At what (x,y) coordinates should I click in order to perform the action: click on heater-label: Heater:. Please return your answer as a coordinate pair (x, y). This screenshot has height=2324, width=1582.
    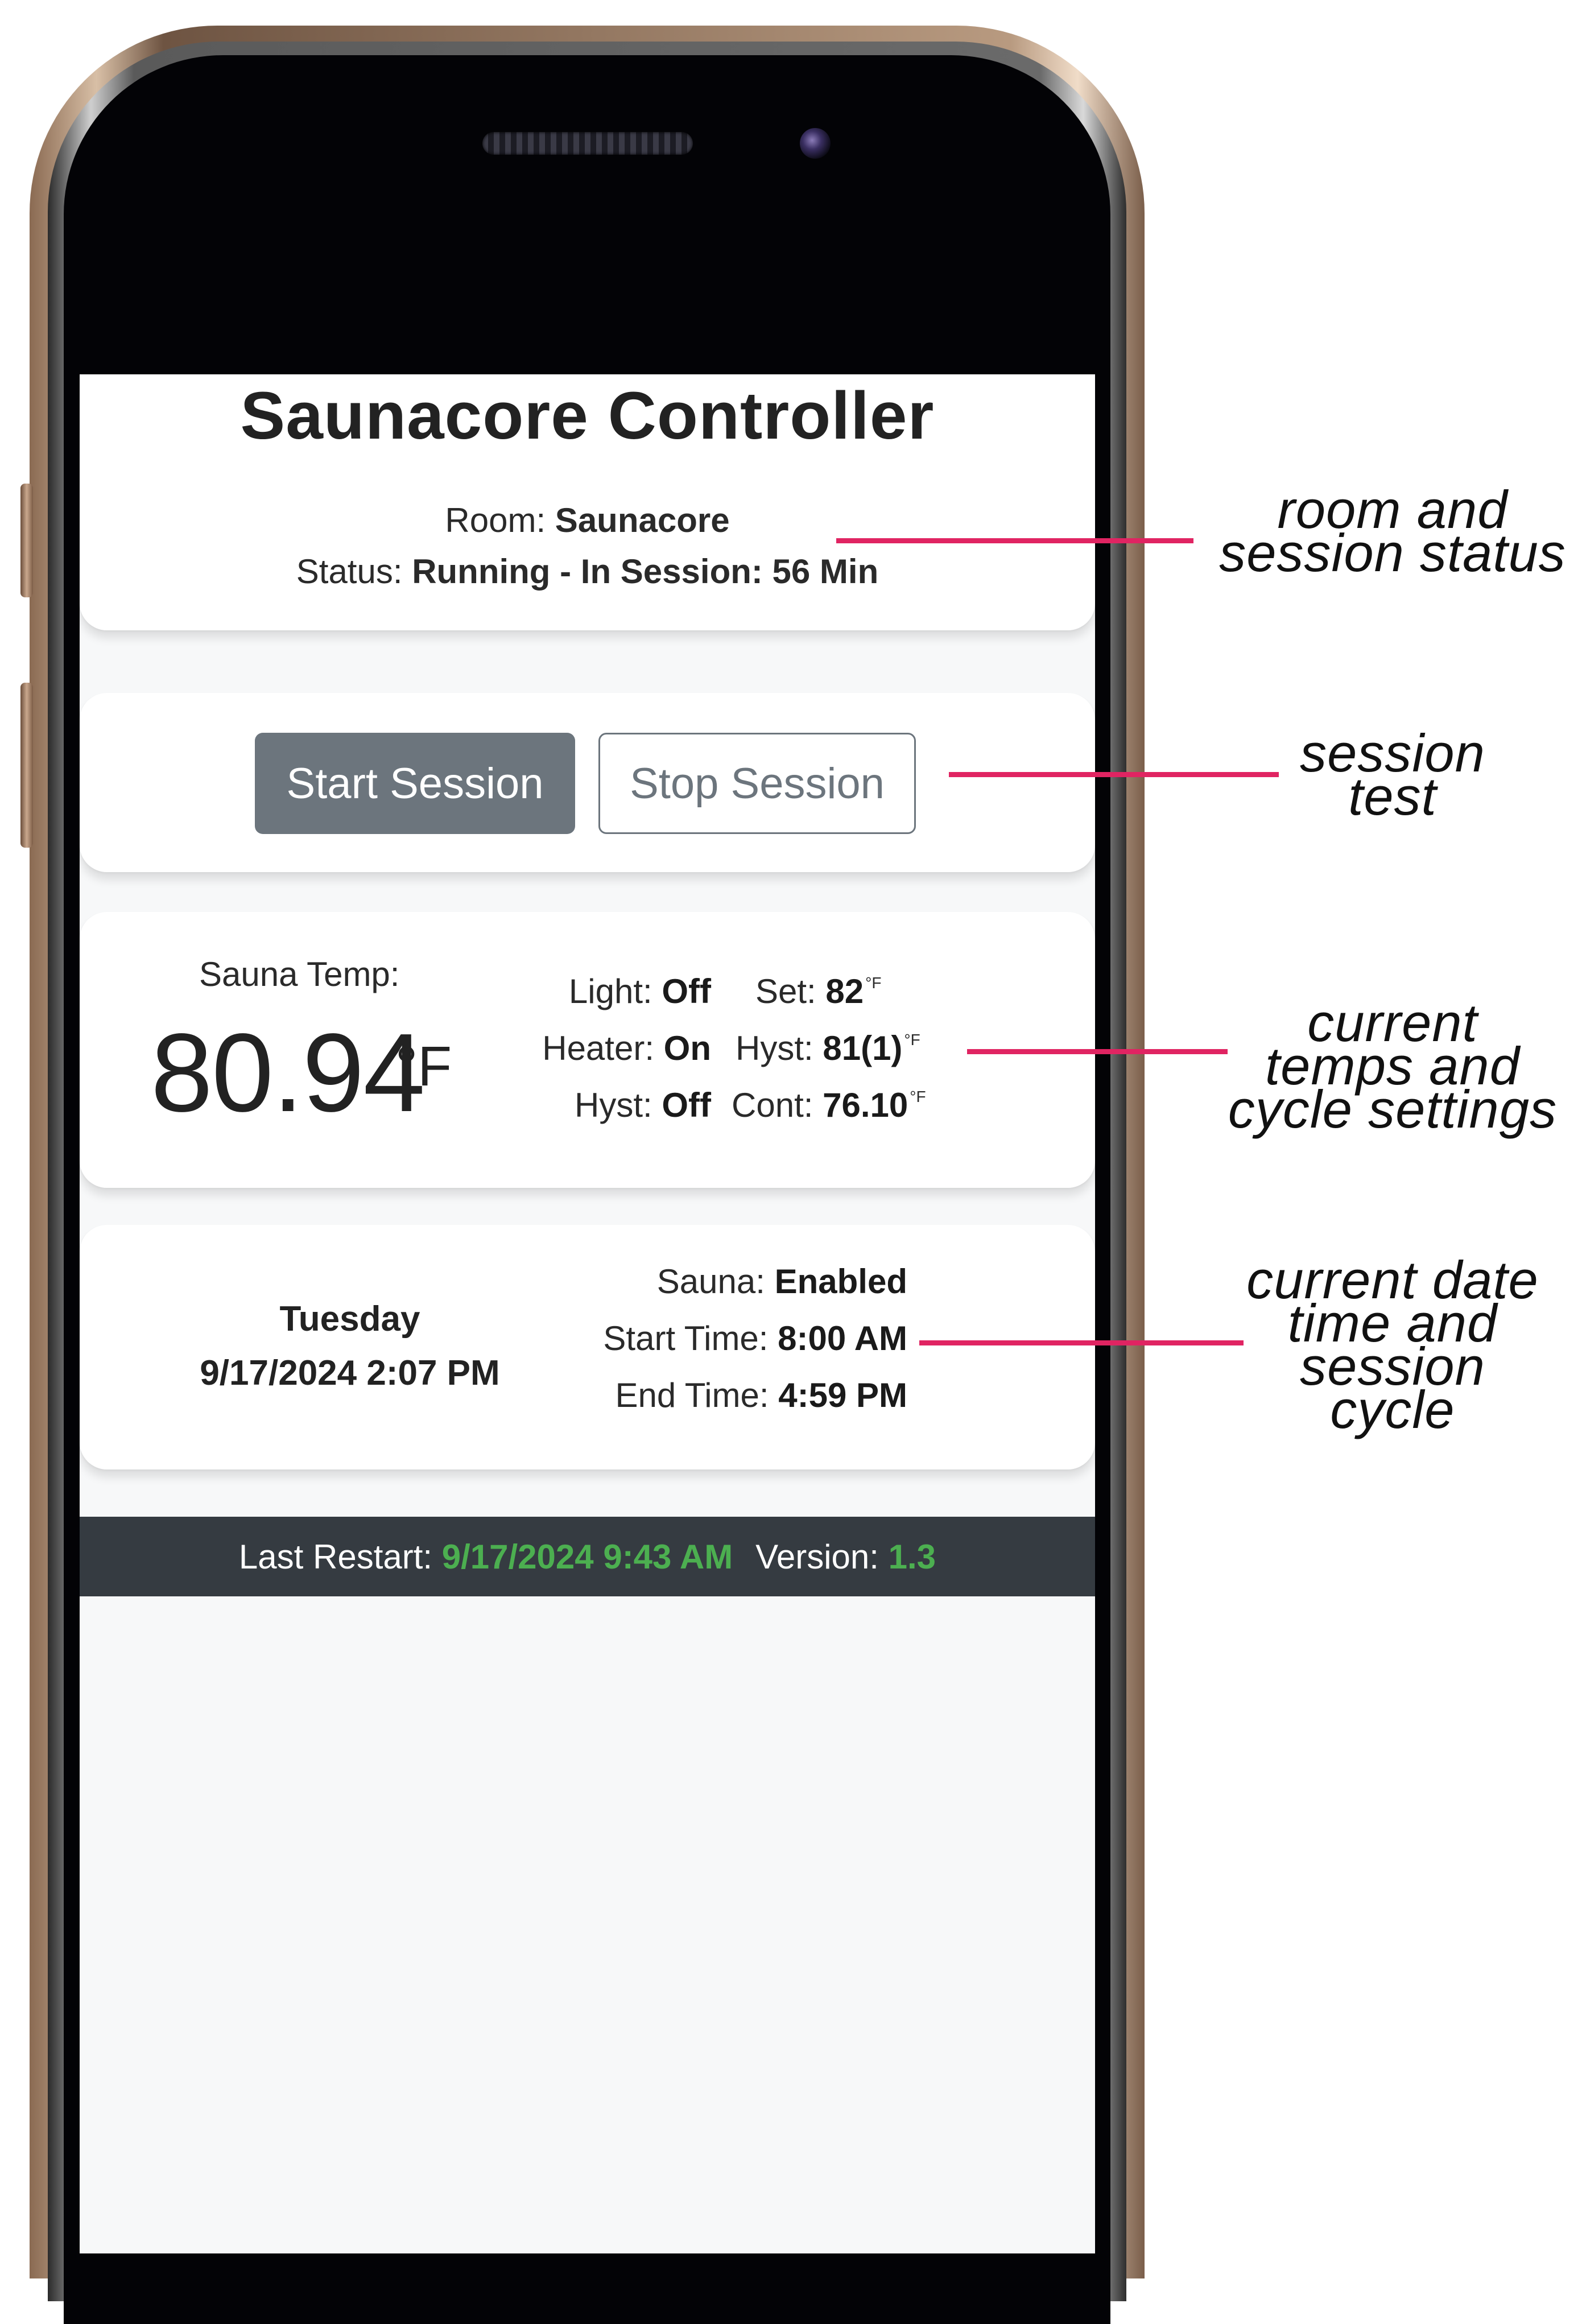
    Looking at the image, I should click on (598, 1048).